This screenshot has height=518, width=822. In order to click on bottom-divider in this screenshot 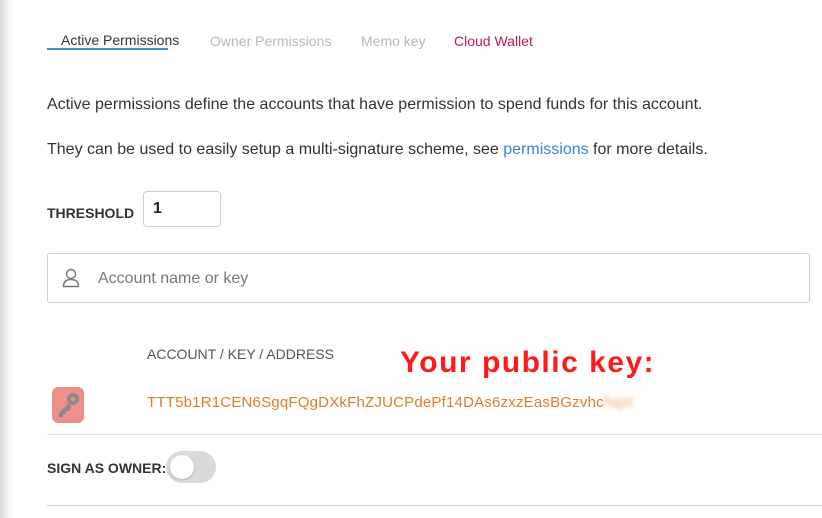, I will do `click(434, 505)`.